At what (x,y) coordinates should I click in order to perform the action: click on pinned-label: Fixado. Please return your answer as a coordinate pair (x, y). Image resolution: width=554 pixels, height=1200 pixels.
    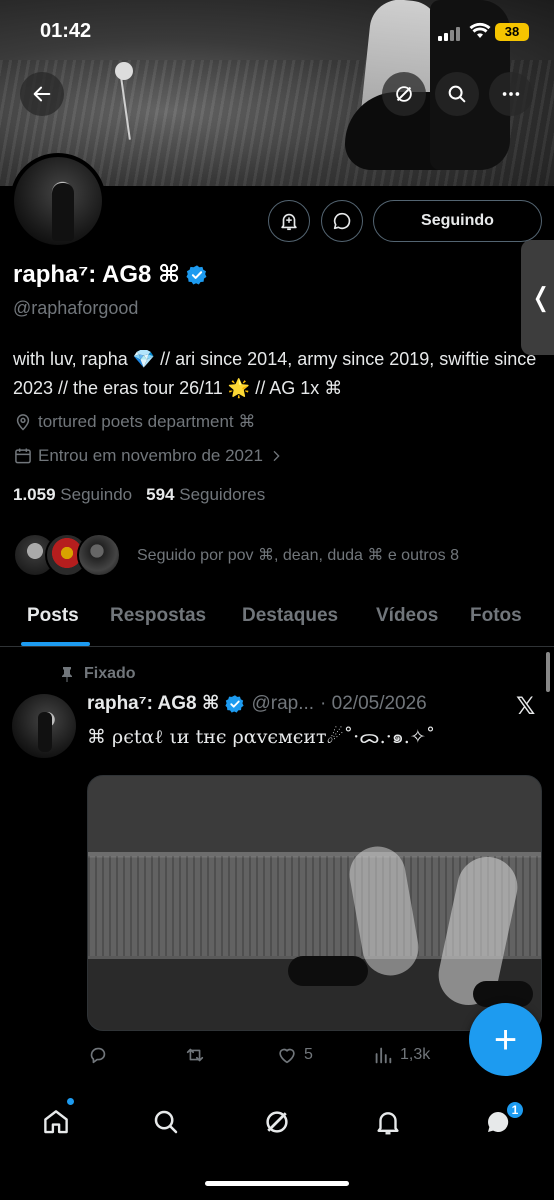
    Looking at the image, I should click on (98, 674).